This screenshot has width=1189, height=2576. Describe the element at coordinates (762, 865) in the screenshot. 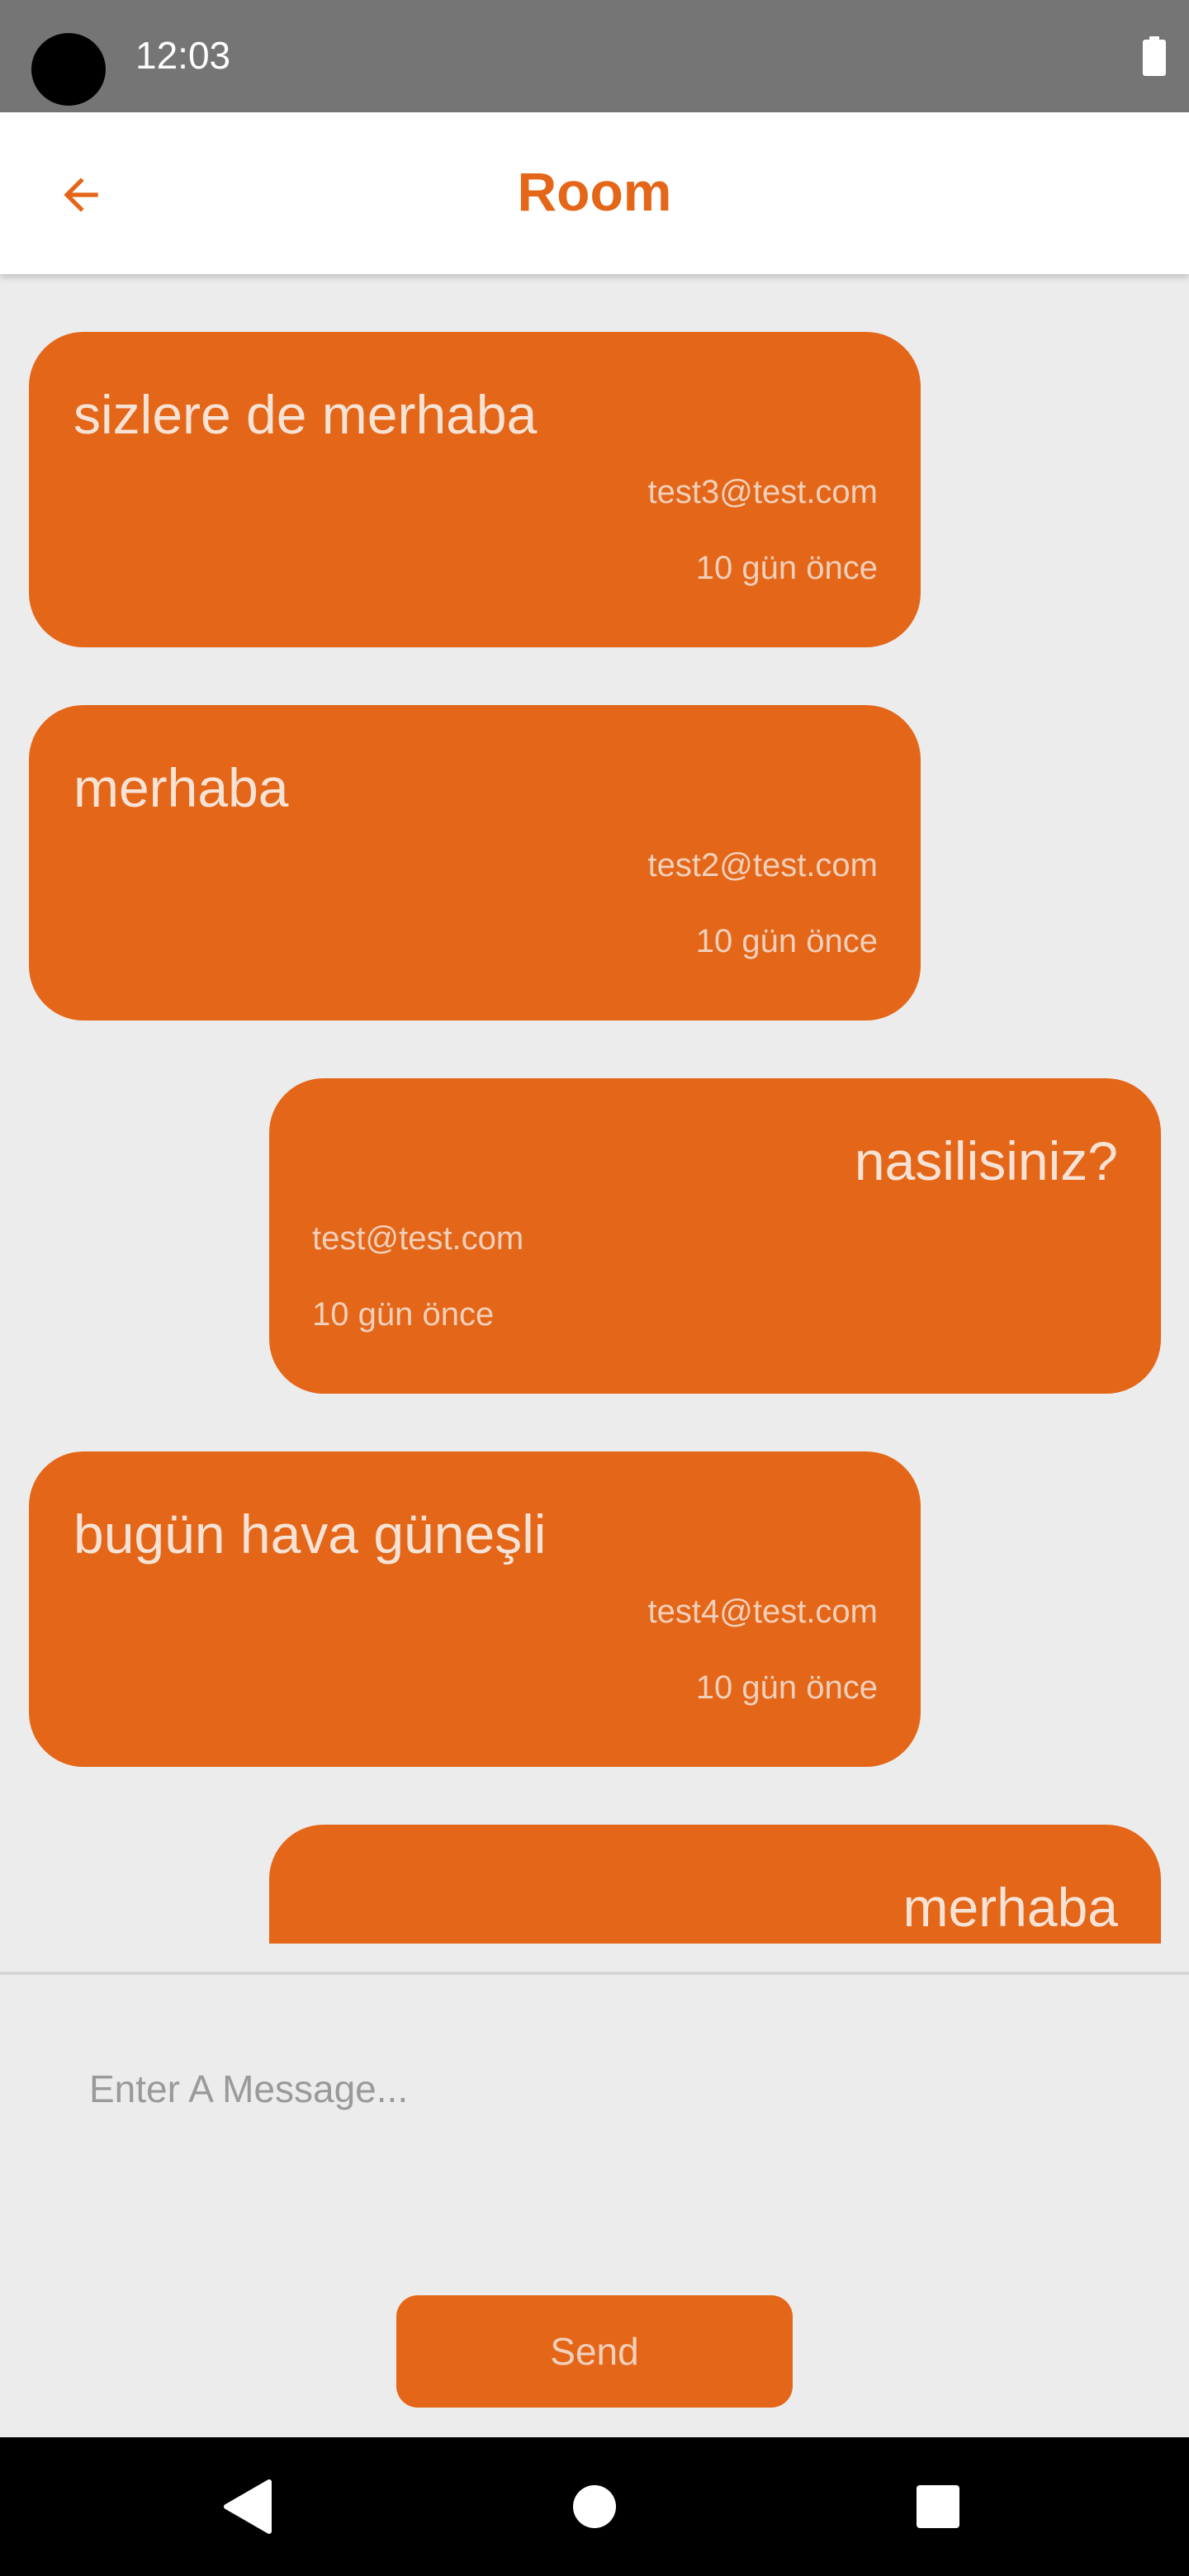

I see `message-sender: test2@test.com` at that location.